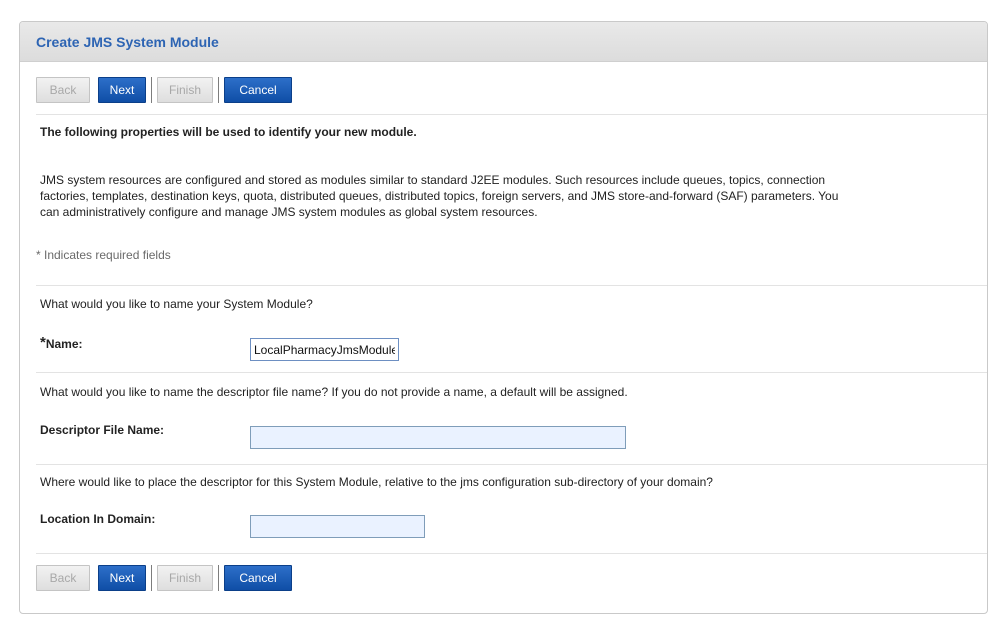 The image size is (1006, 633). What do you see at coordinates (503, 42) in the screenshot?
I see `panel-header: Create JMS System Module` at bounding box center [503, 42].